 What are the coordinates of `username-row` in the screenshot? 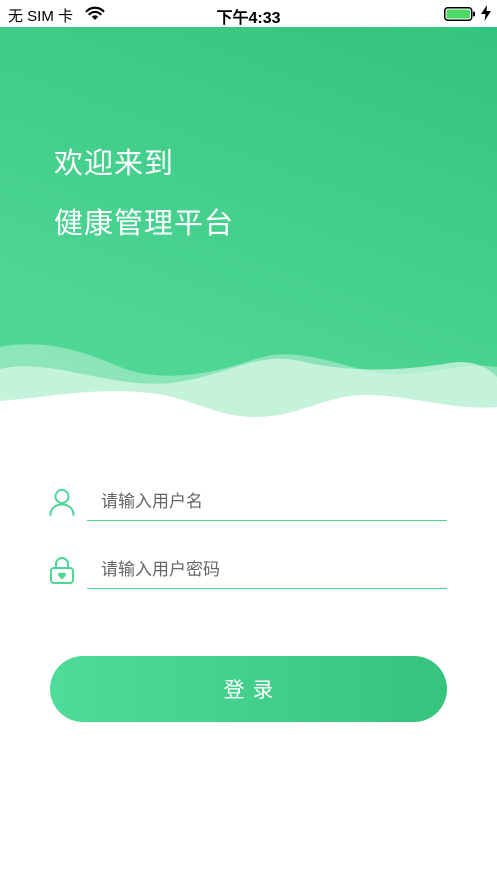 It's located at (248, 503).